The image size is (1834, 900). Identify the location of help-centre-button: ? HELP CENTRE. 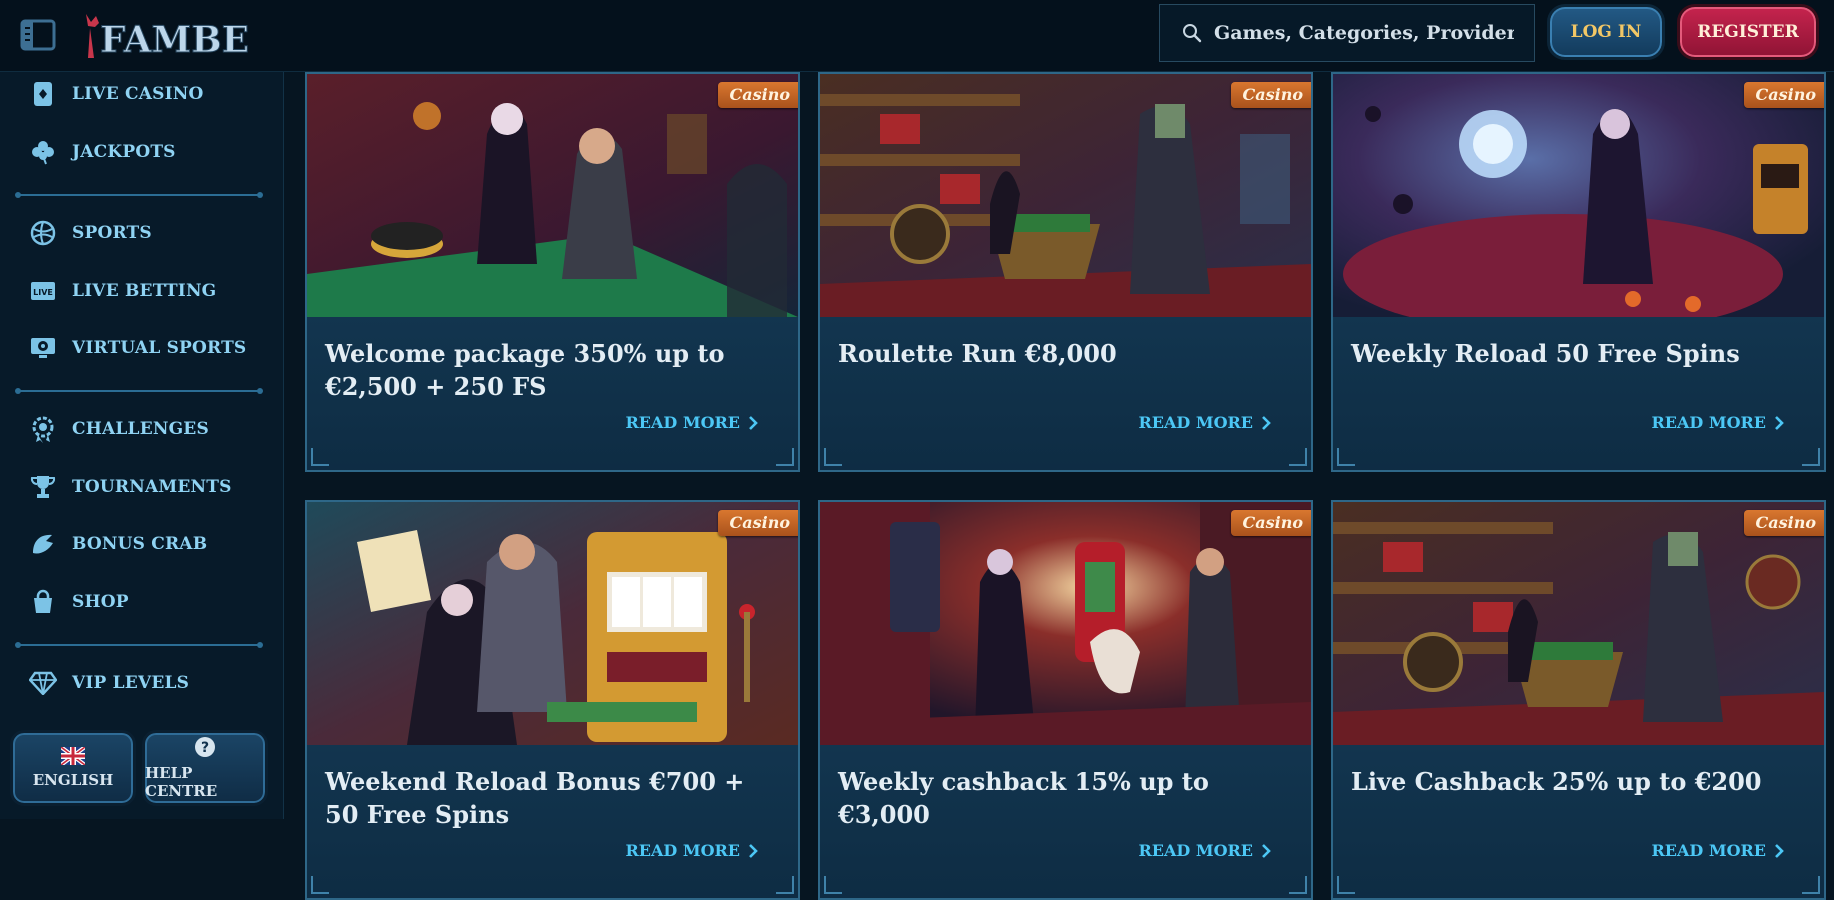
(205, 768).